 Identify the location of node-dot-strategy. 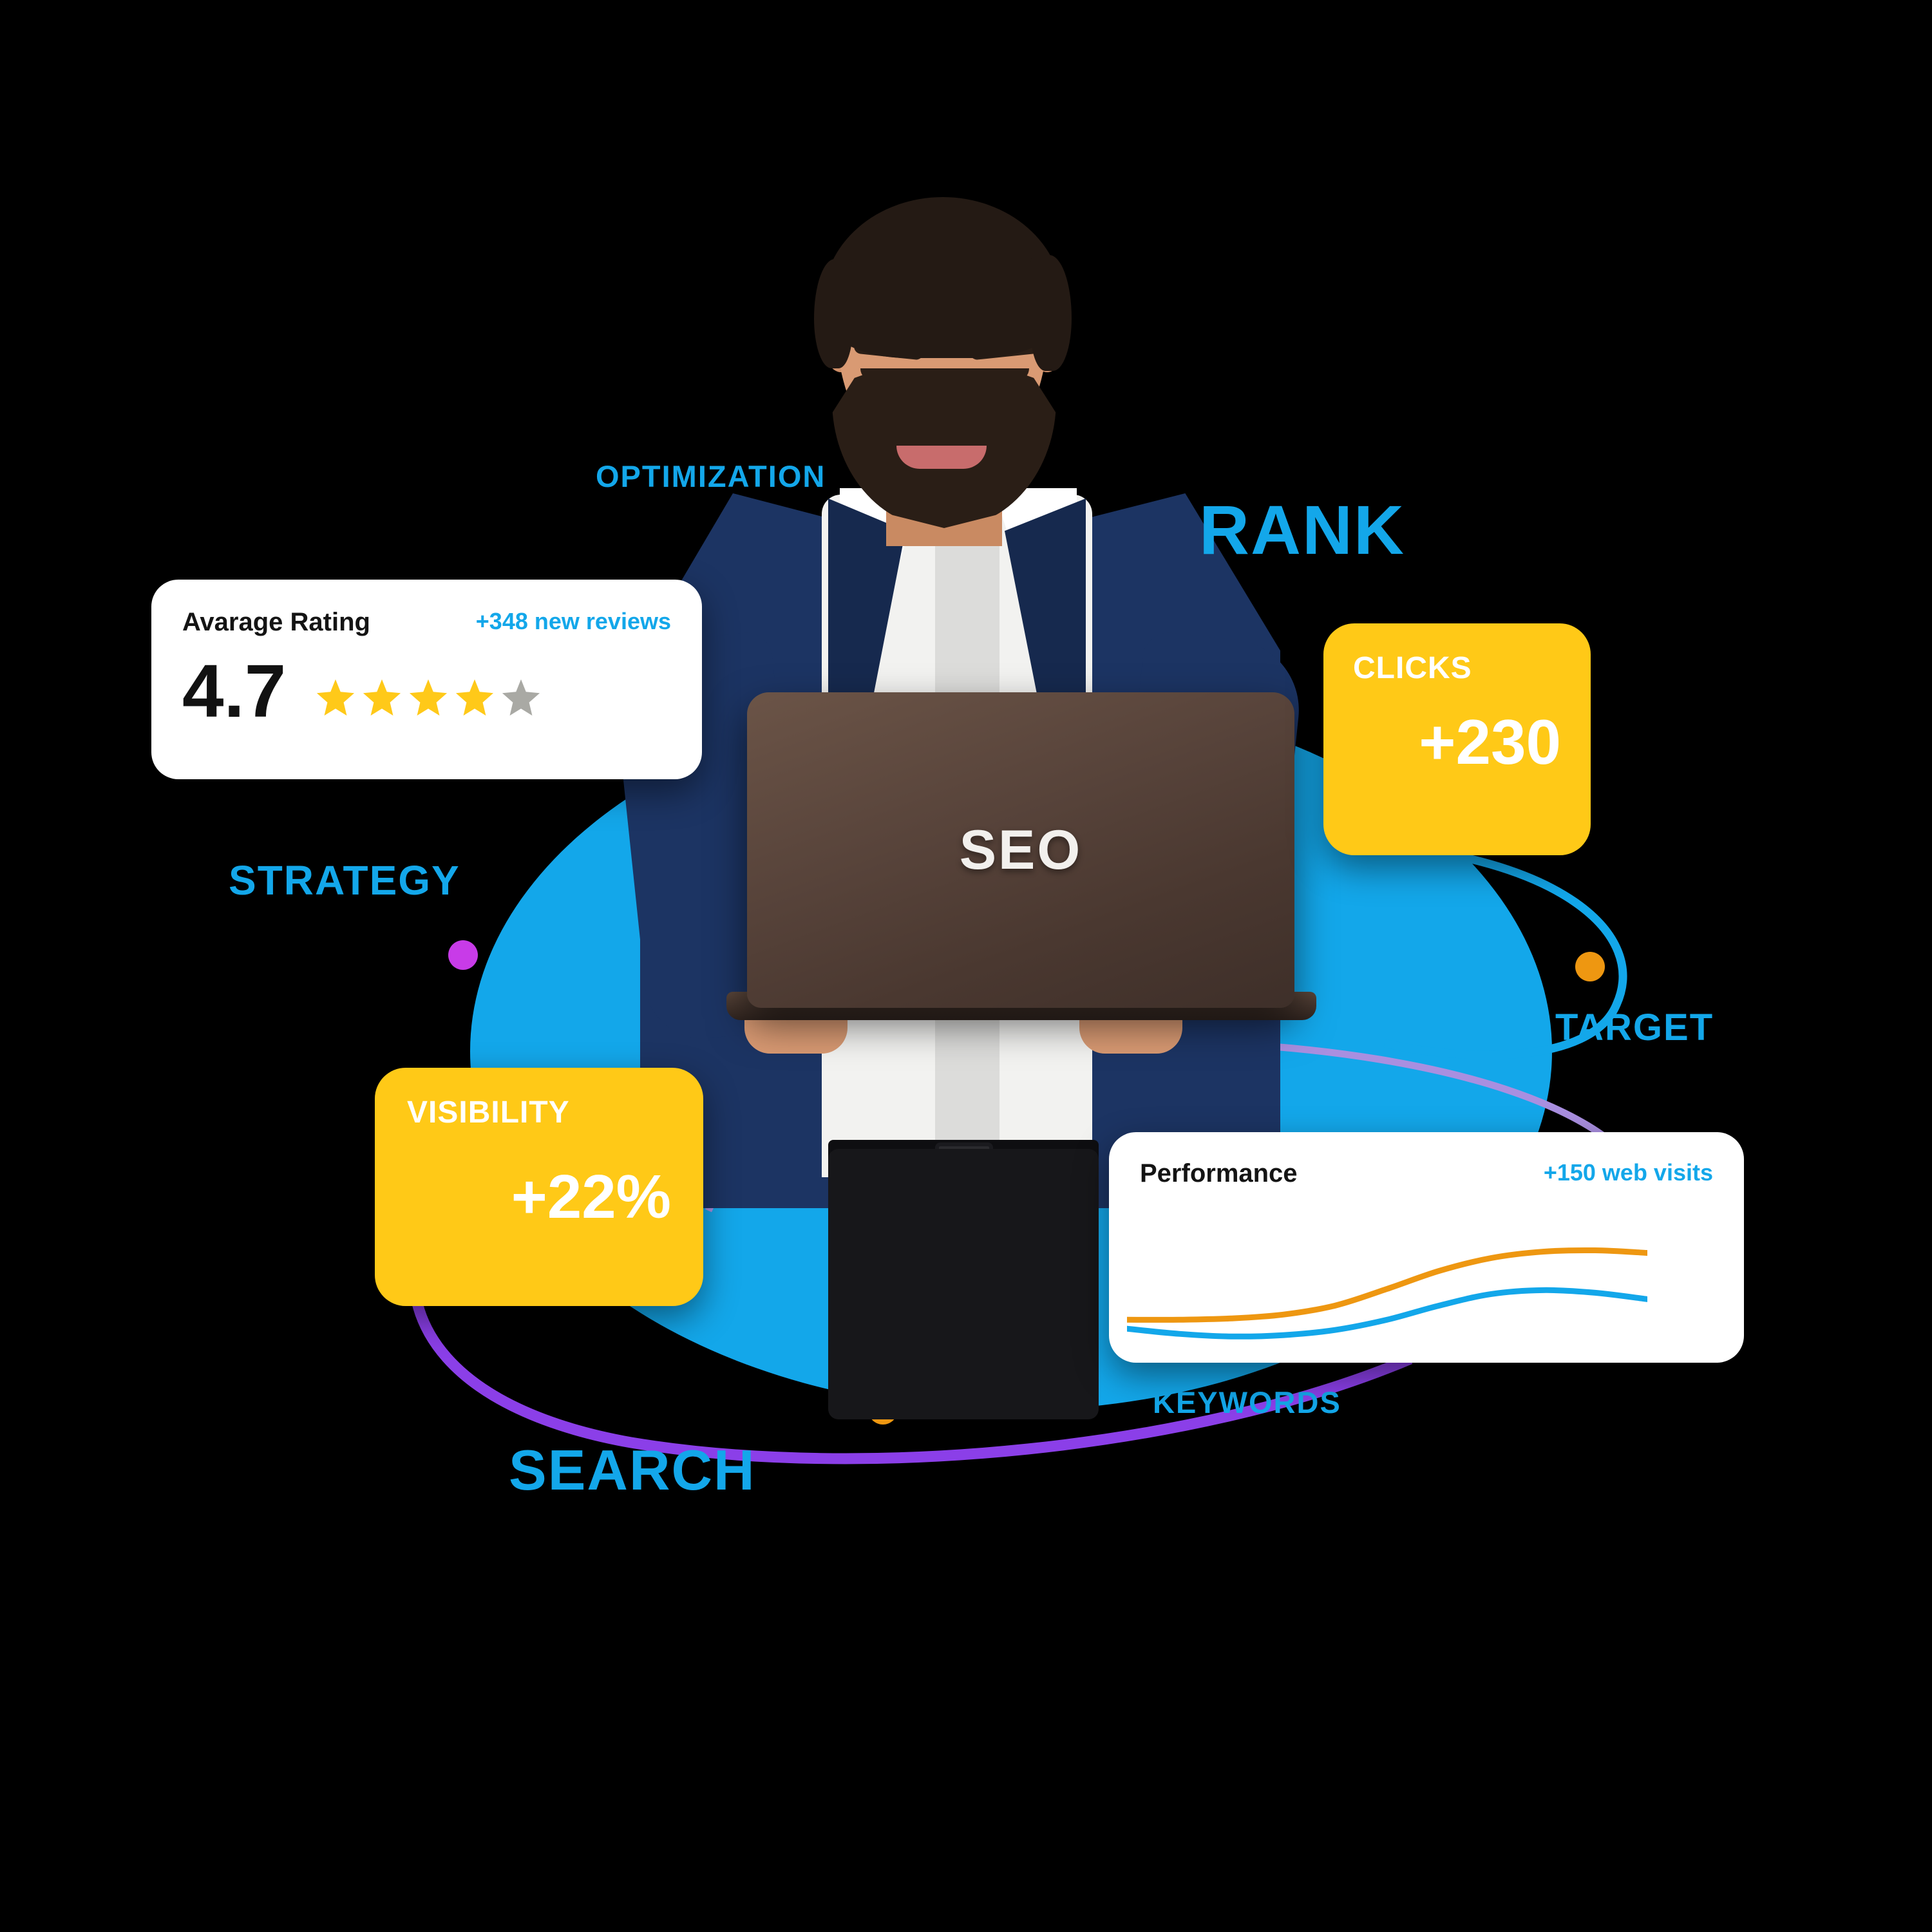
(463, 955).